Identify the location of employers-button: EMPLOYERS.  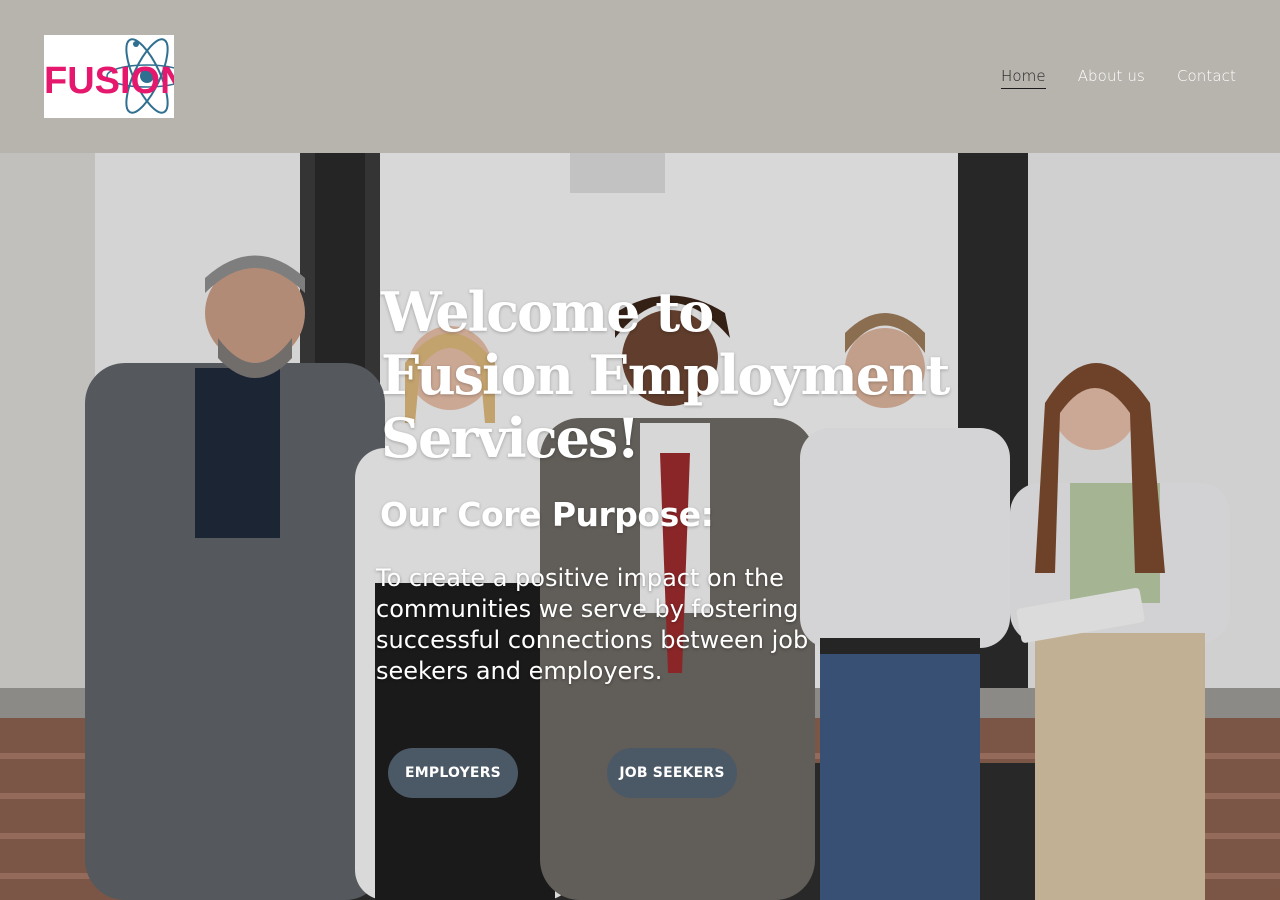
(453, 773).